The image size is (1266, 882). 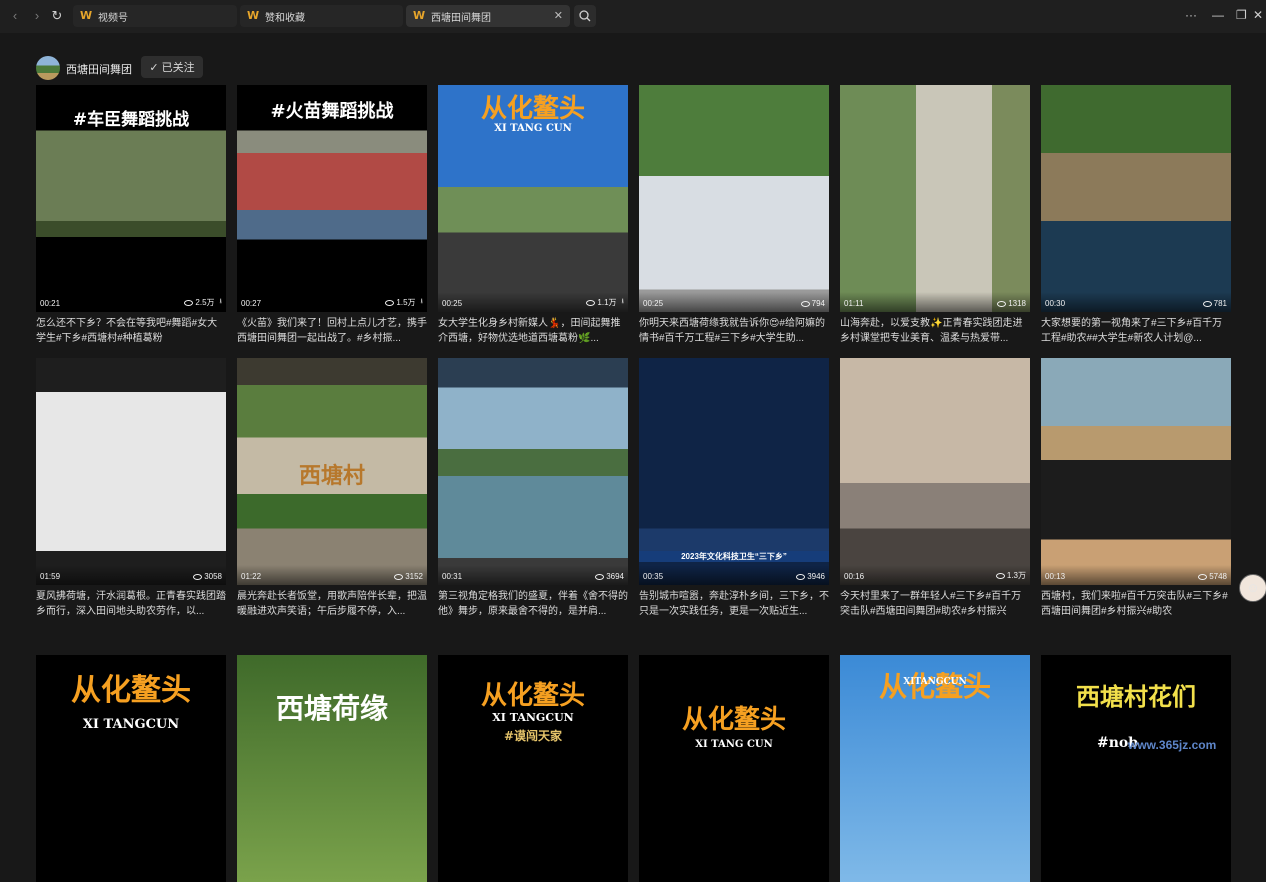 I want to click on news-ticker: 2023年文化科技卫生“三下乡”, so click(x=734, y=556).